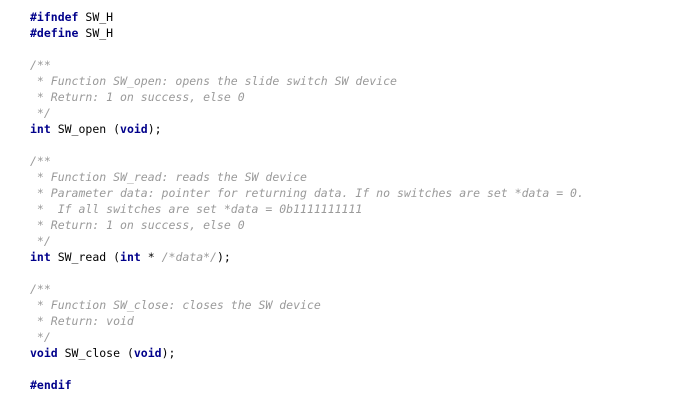 The width and height of the screenshot is (683, 412). What do you see at coordinates (307, 353) in the screenshot?
I see `code-line: void SW_close (void);` at bounding box center [307, 353].